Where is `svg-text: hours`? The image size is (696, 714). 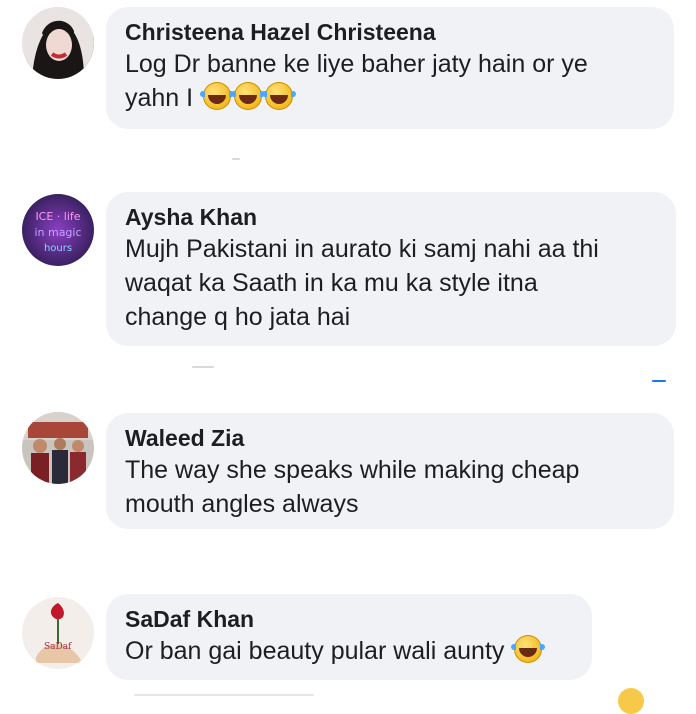 svg-text: hours is located at coordinates (58, 248).